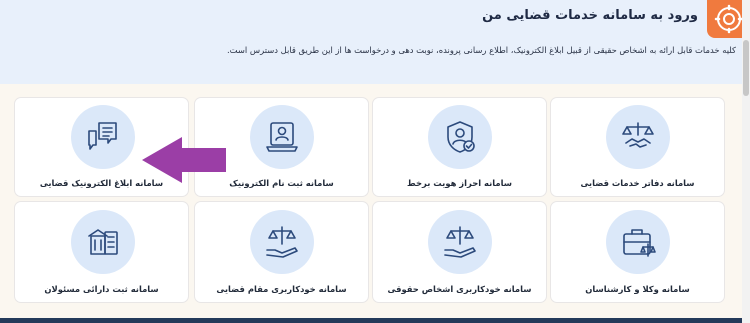  What do you see at coordinates (101, 289) in the screenshot?
I see `service-label: سامانه ثبت دارائی مسئولان` at bounding box center [101, 289].